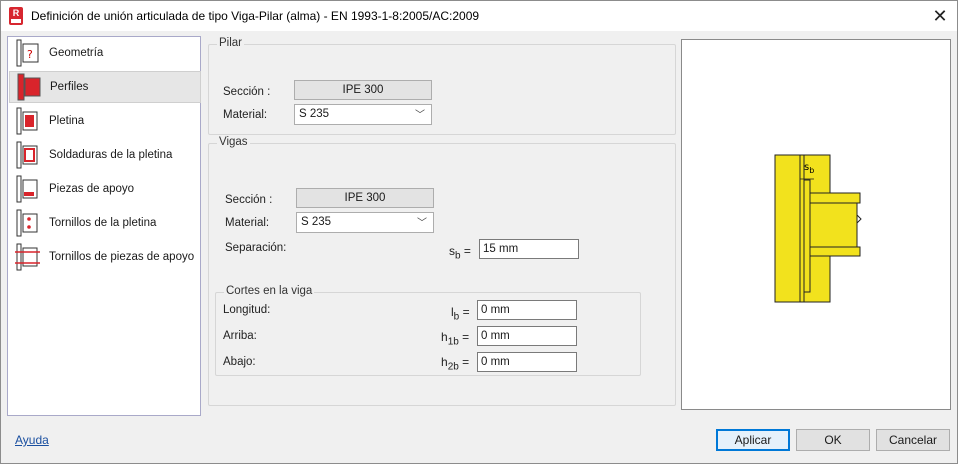 The width and height of the screenshot is (958, 464). I want to click on nav-item-piezas-apoyo: Piezas de apoyo, so click(105, 189).